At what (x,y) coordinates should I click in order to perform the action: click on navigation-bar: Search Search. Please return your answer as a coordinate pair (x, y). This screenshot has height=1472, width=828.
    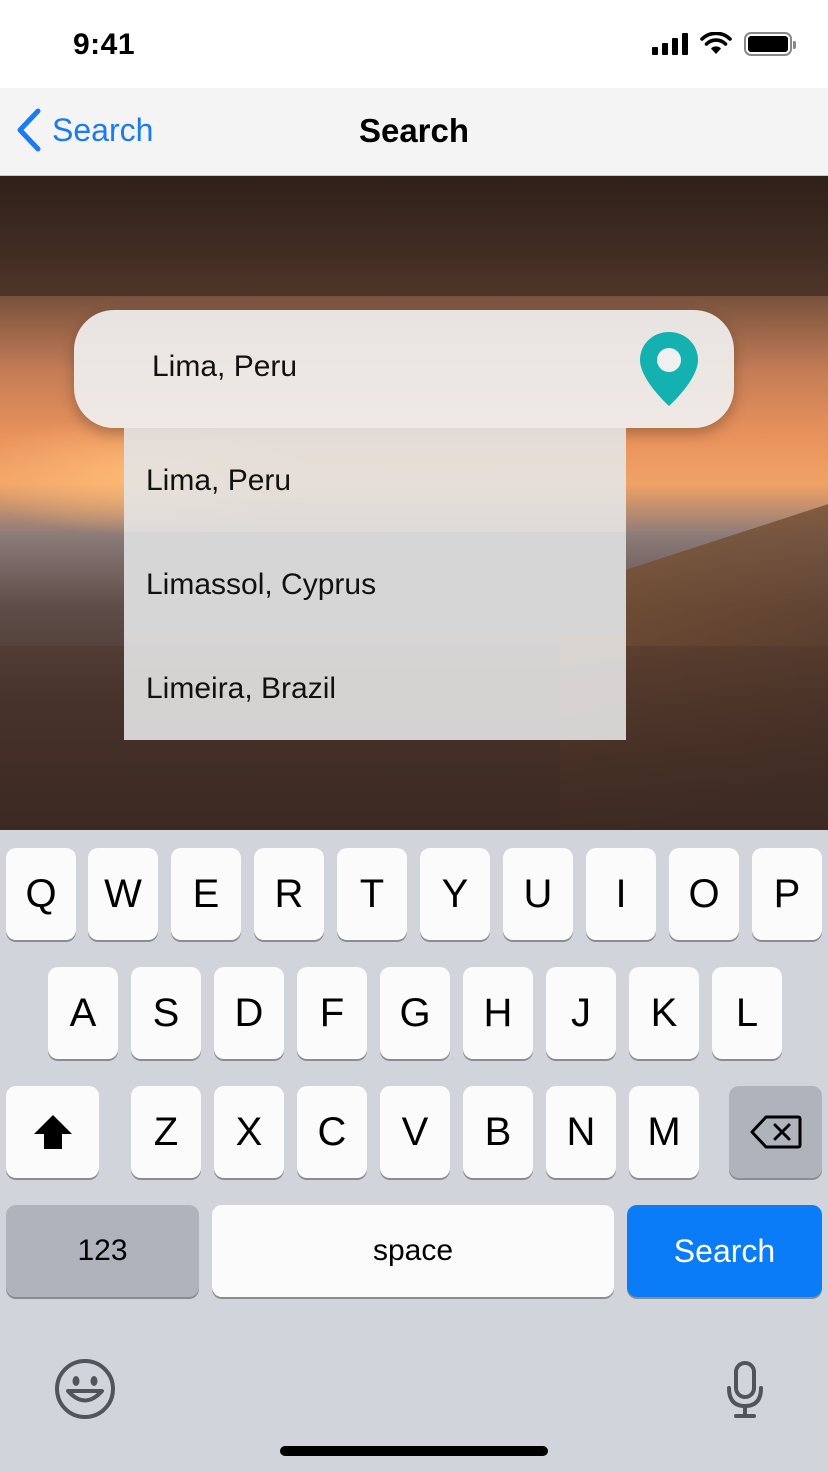
    Looking at the image, I should click on (414, 132).